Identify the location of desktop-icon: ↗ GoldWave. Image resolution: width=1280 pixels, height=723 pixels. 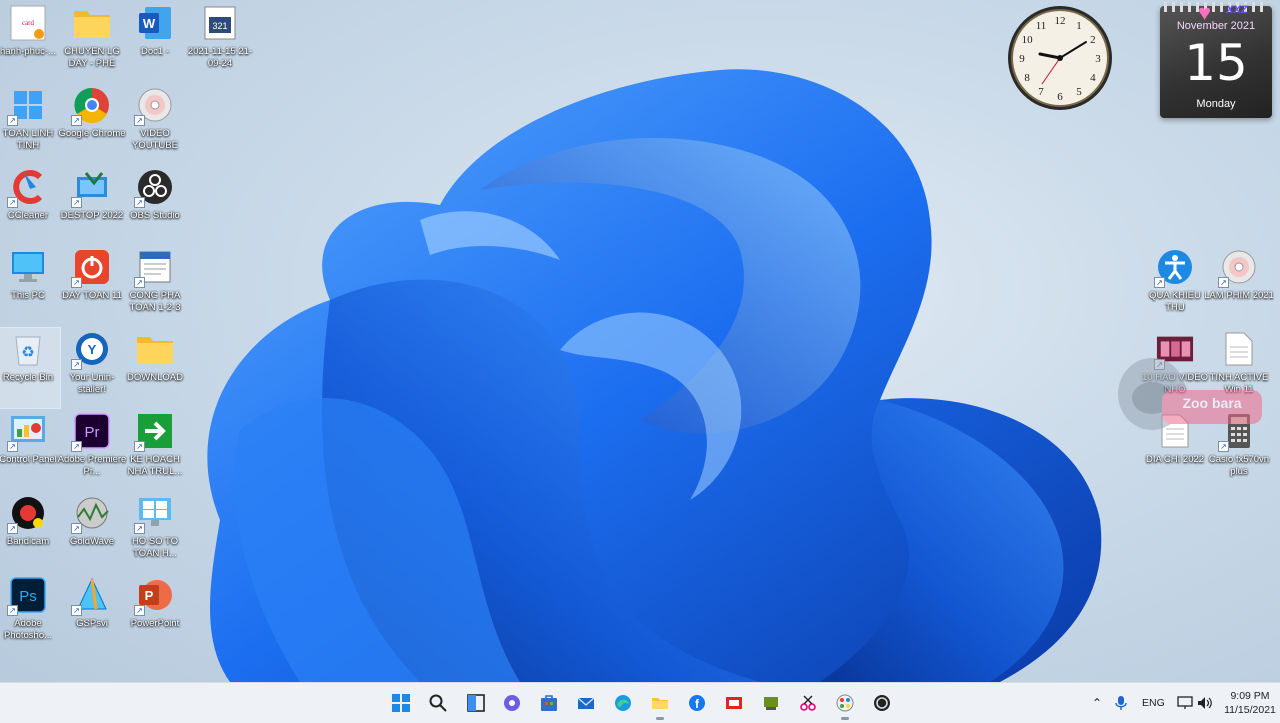
(92, 532).